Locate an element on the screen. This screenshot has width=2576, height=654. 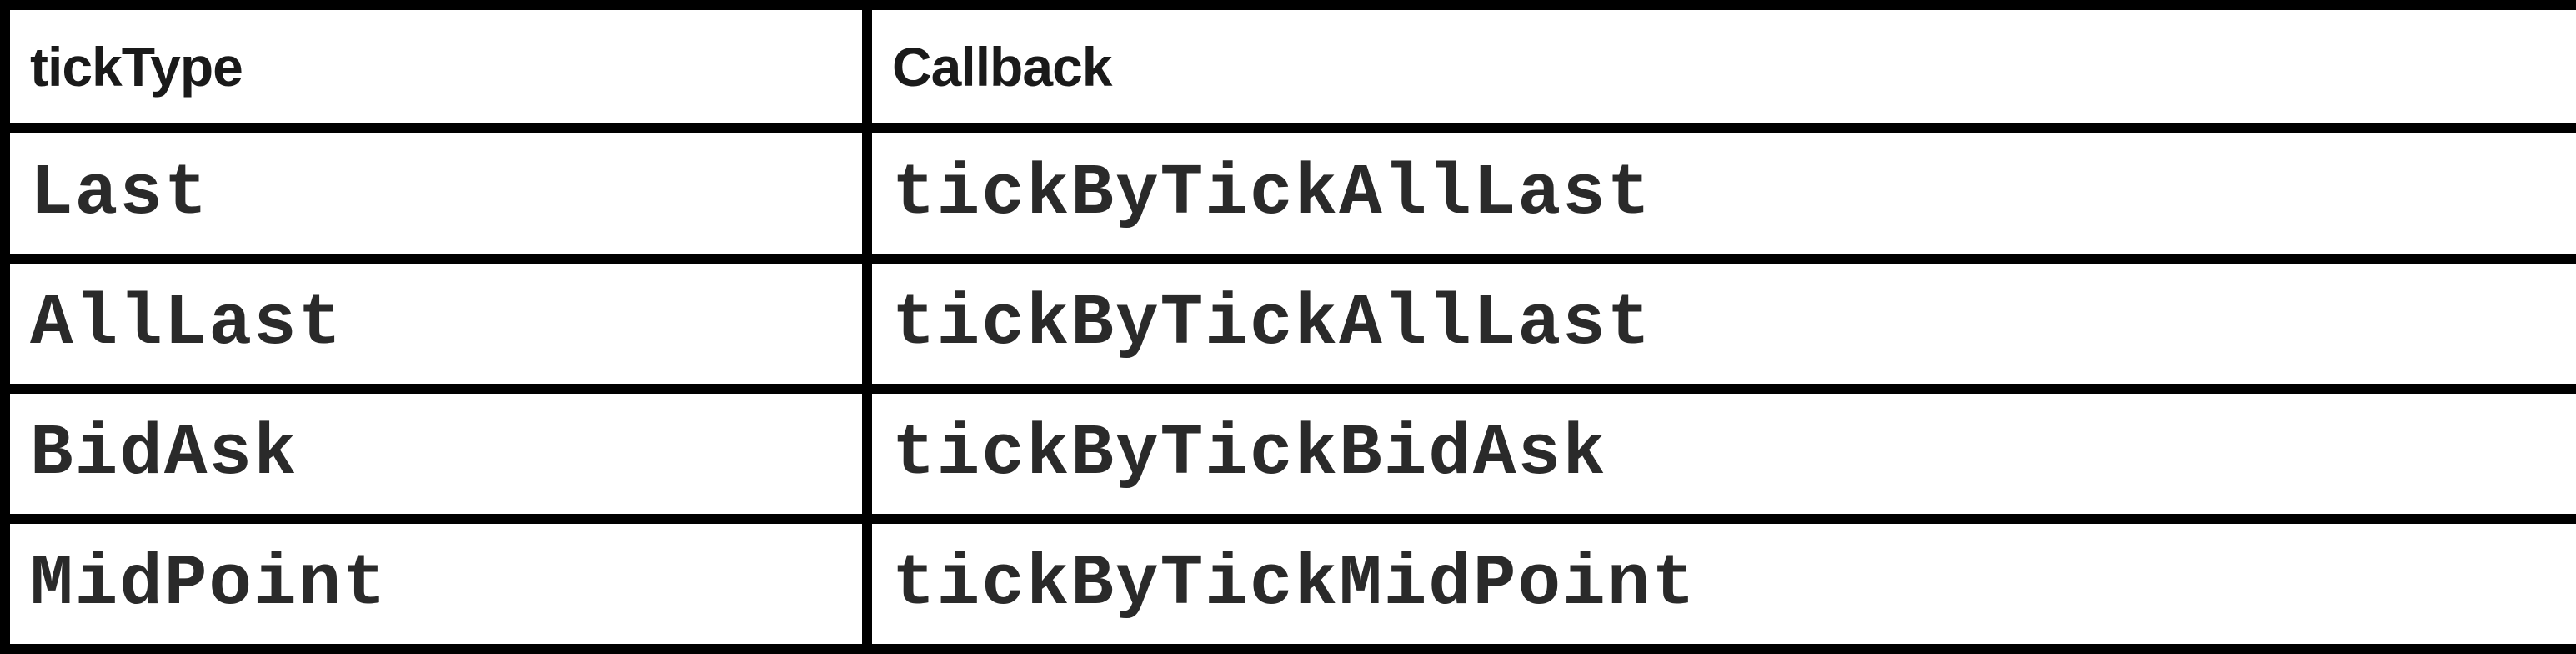
ticktype-cell: Last is located at coordinates (436, 193).